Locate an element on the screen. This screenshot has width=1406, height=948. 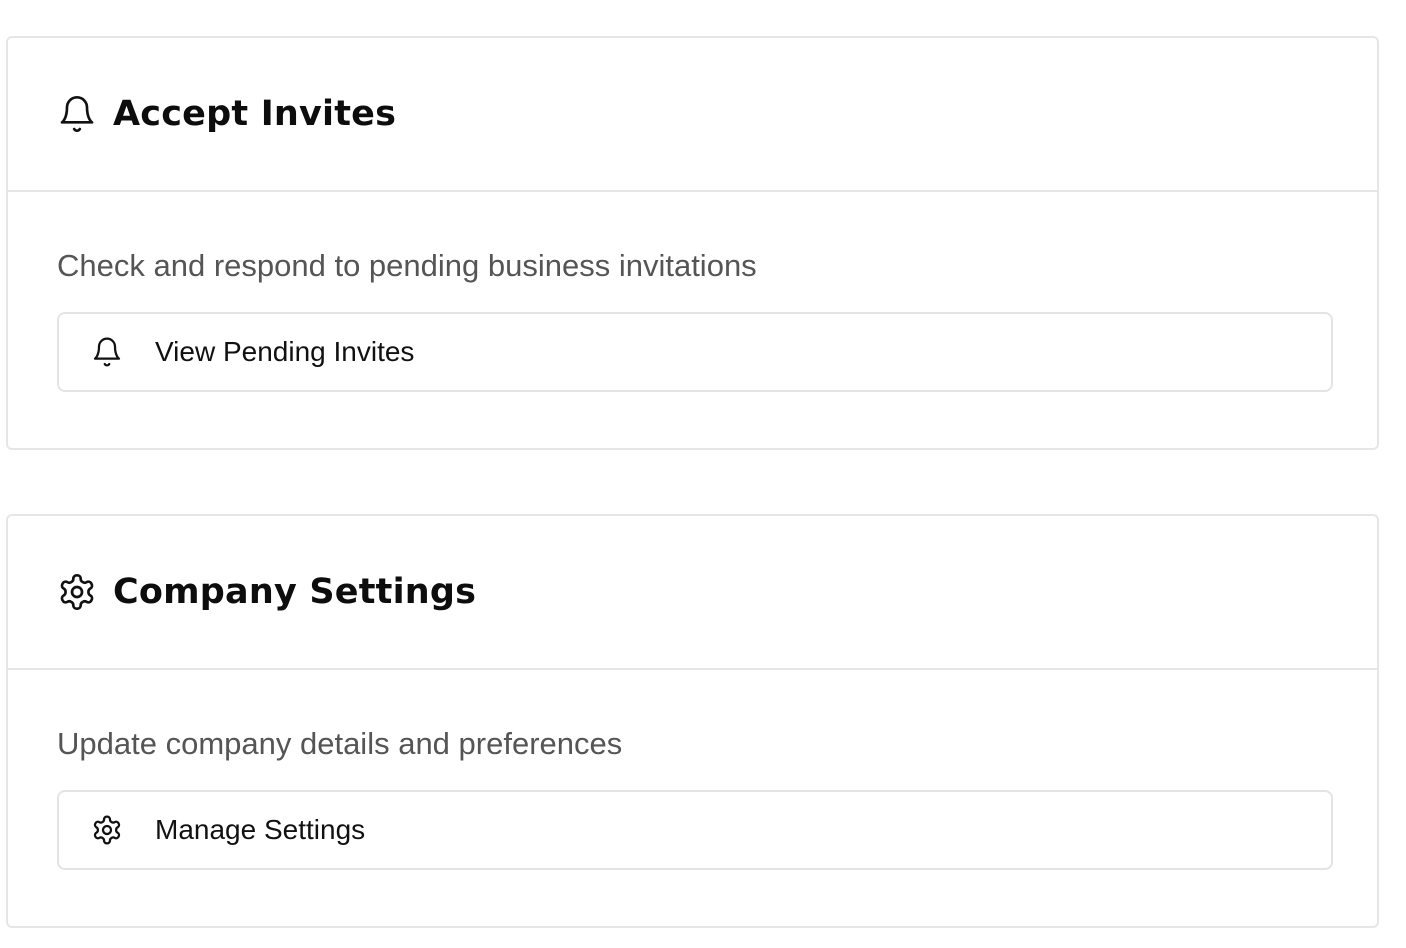
button-label: View Pending Invites is located at coordinates (285, 351).